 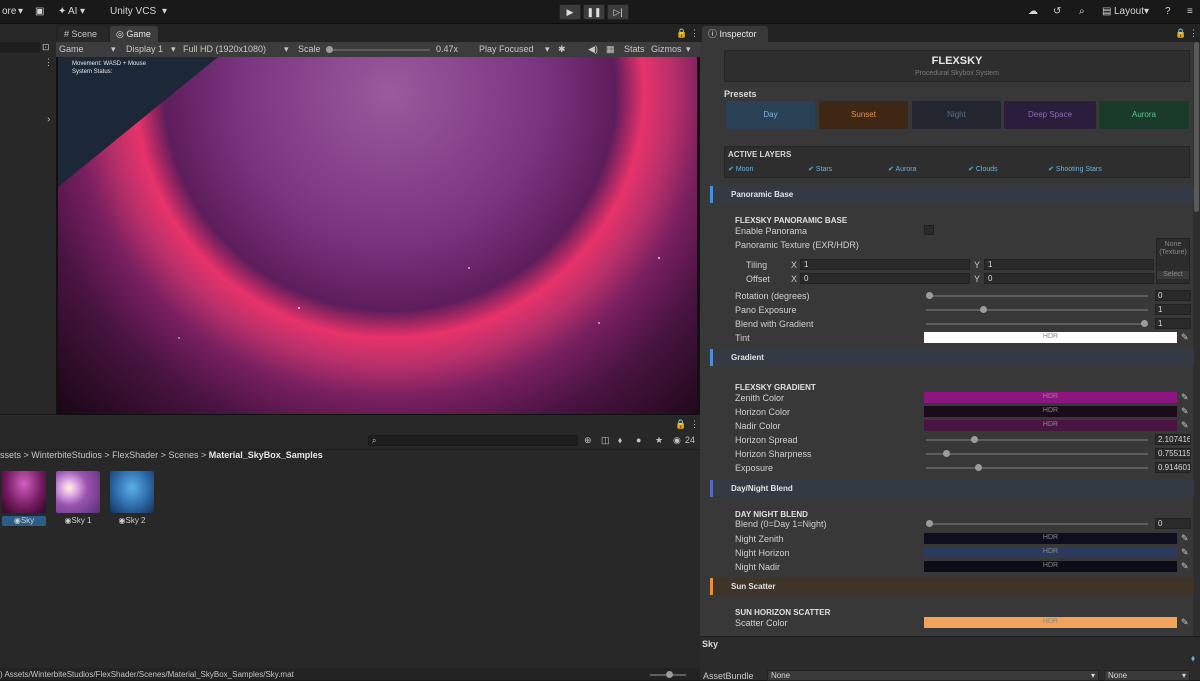 What do you see at coordinates (677, 440) in the screenshot?
I see `eye-icon: ◉` at bounding box center [677, 440].